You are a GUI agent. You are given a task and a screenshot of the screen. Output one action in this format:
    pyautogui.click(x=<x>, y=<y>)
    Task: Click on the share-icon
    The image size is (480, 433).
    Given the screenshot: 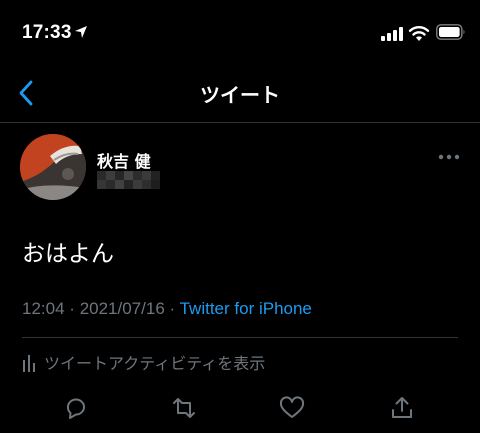 What is the action you would take?
    pyautogui.click(x=402, y=408)
    